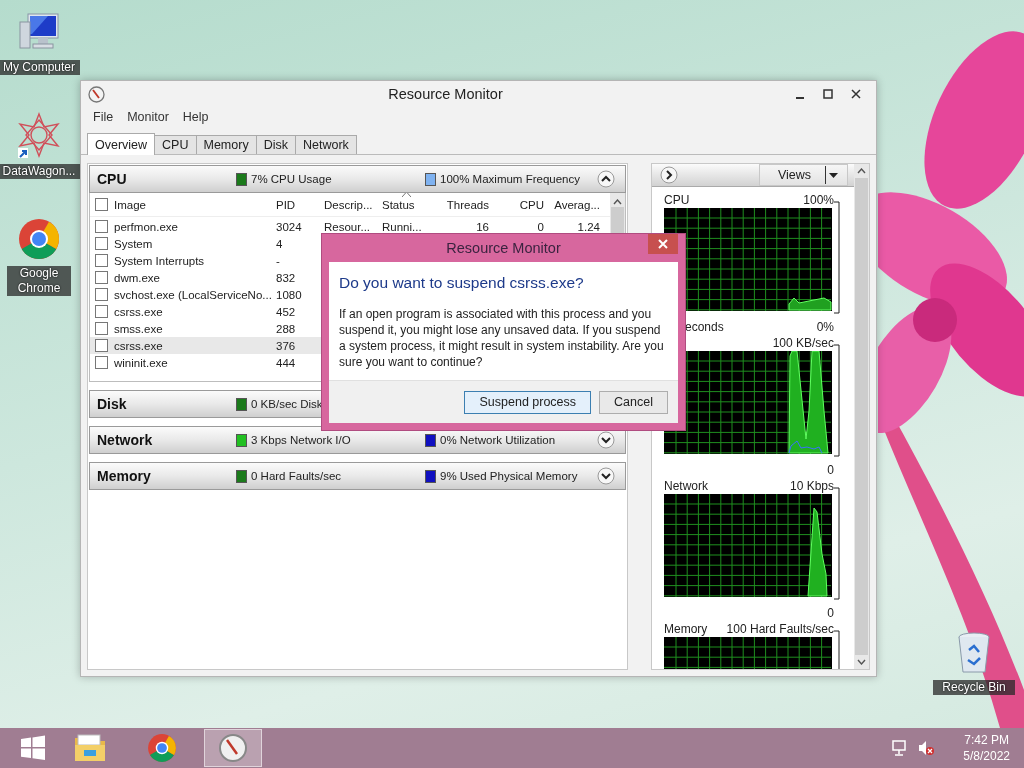  Describe the element at coordinates (861, 662) in the screenshot. I see `scroll-down-icon` at that location.